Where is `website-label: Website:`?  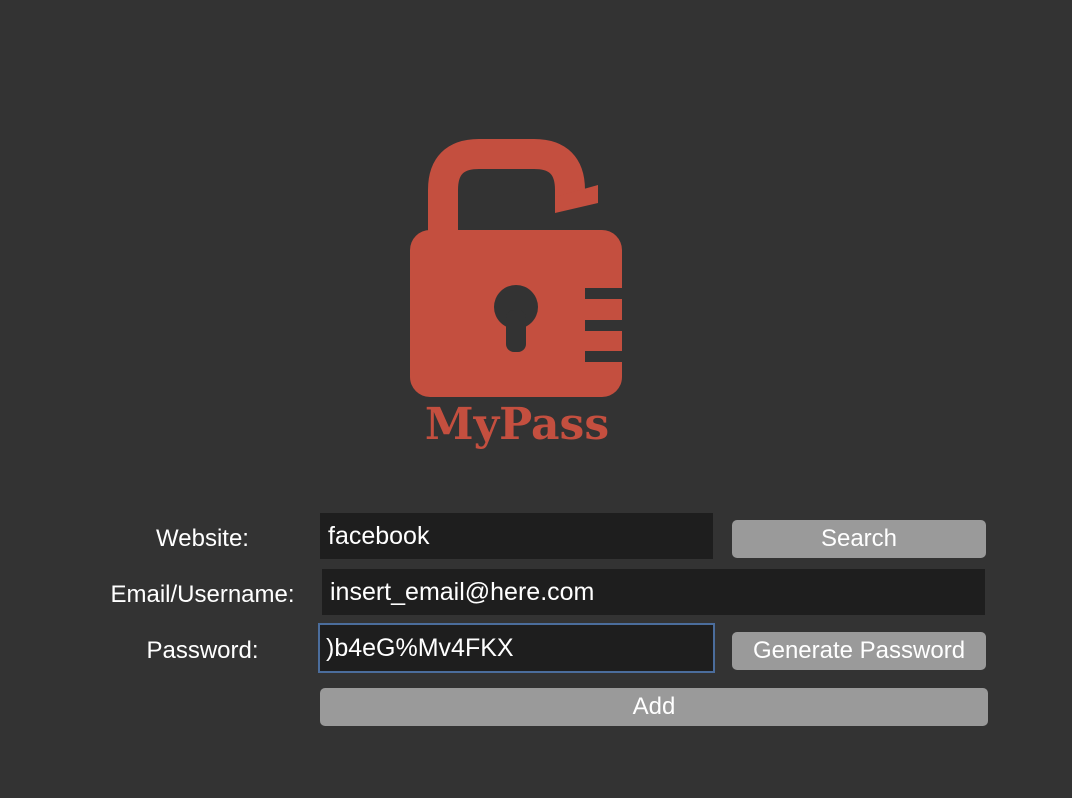 website-label: Website: is located at coordinates (202, 538).